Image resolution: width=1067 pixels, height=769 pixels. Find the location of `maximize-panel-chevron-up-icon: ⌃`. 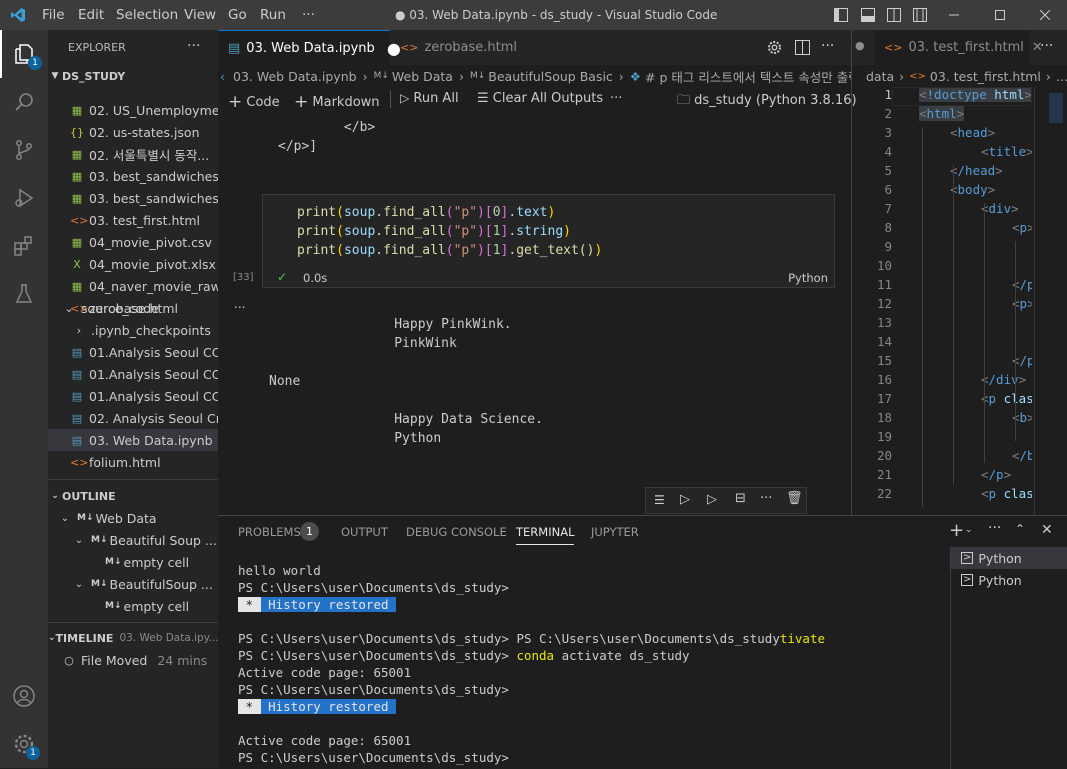

maximize-panel-chevron-up-icon: ⌃ is located at coordinates (1020, 529).